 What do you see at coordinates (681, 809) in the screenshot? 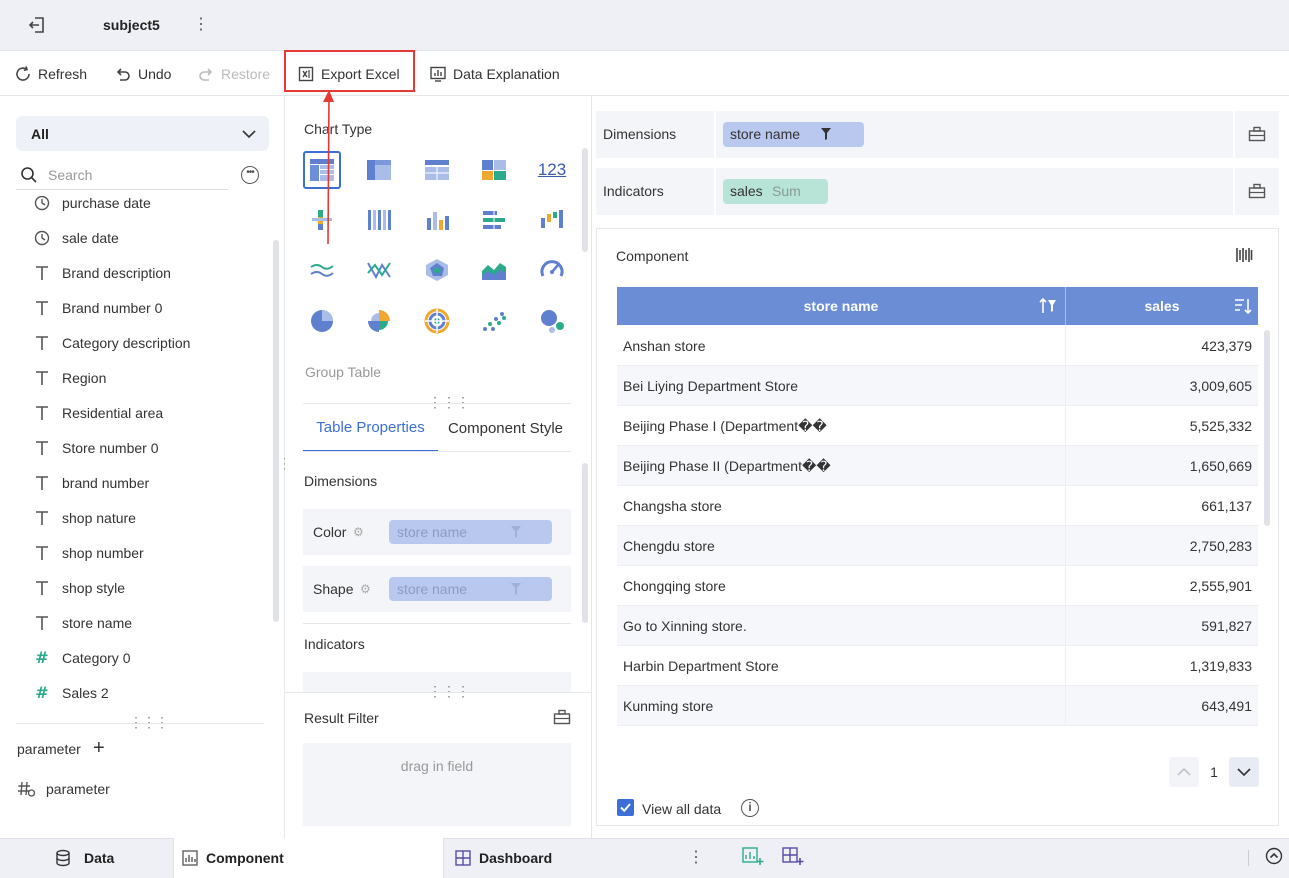
I see `view-all-label: View all data` at bounding box center [681, 809].